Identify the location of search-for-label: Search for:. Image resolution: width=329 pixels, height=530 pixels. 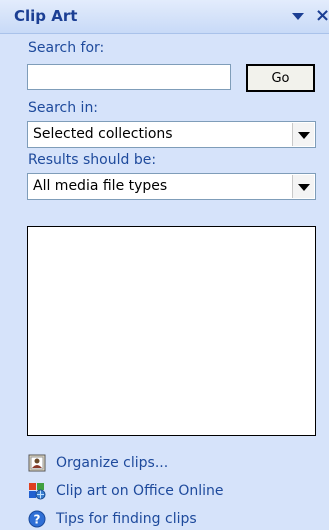
(66, 48).